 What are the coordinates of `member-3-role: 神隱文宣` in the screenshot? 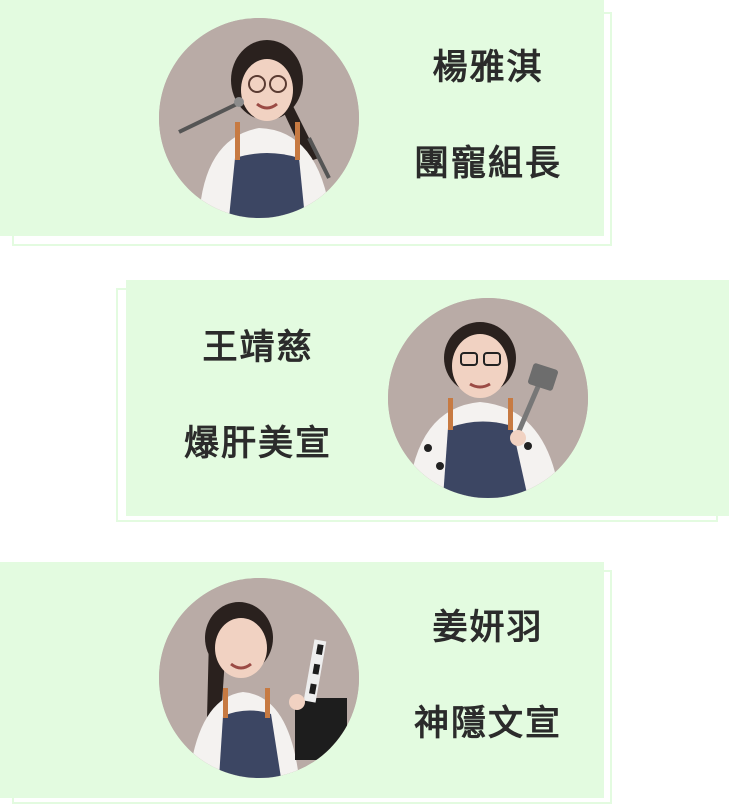 It's located at (487, 724).